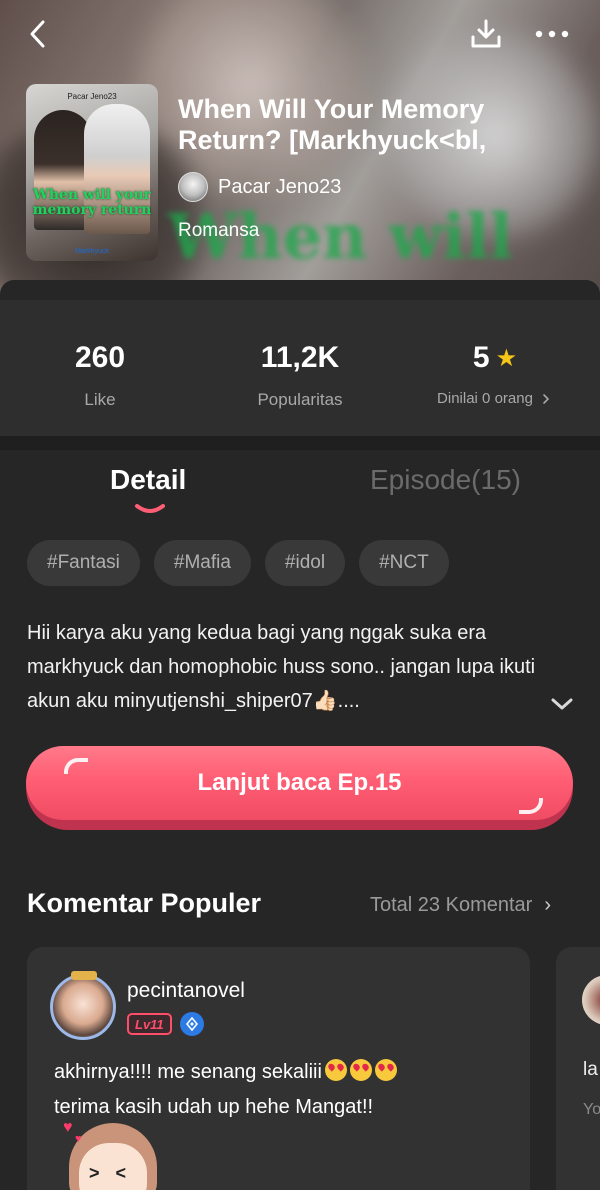  Describe the element at coordinates (219, 230) in the screenshot. I see `genre-label: Romansa` at that location.